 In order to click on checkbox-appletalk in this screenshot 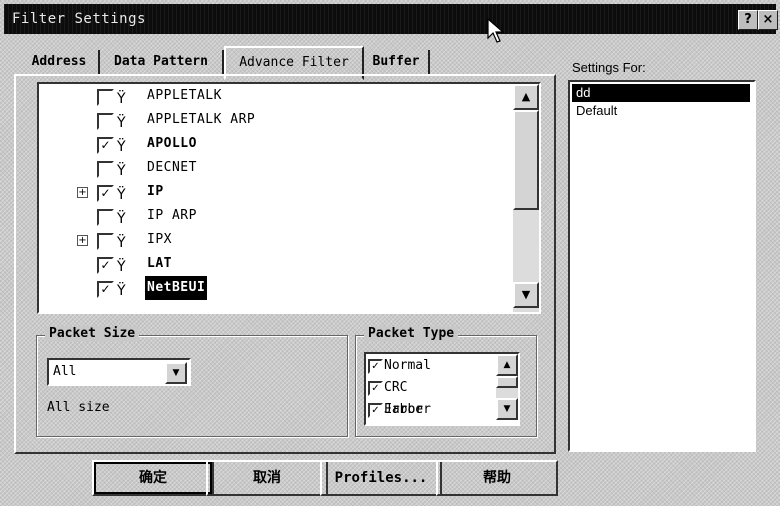, I will do `click(105, 97)`.